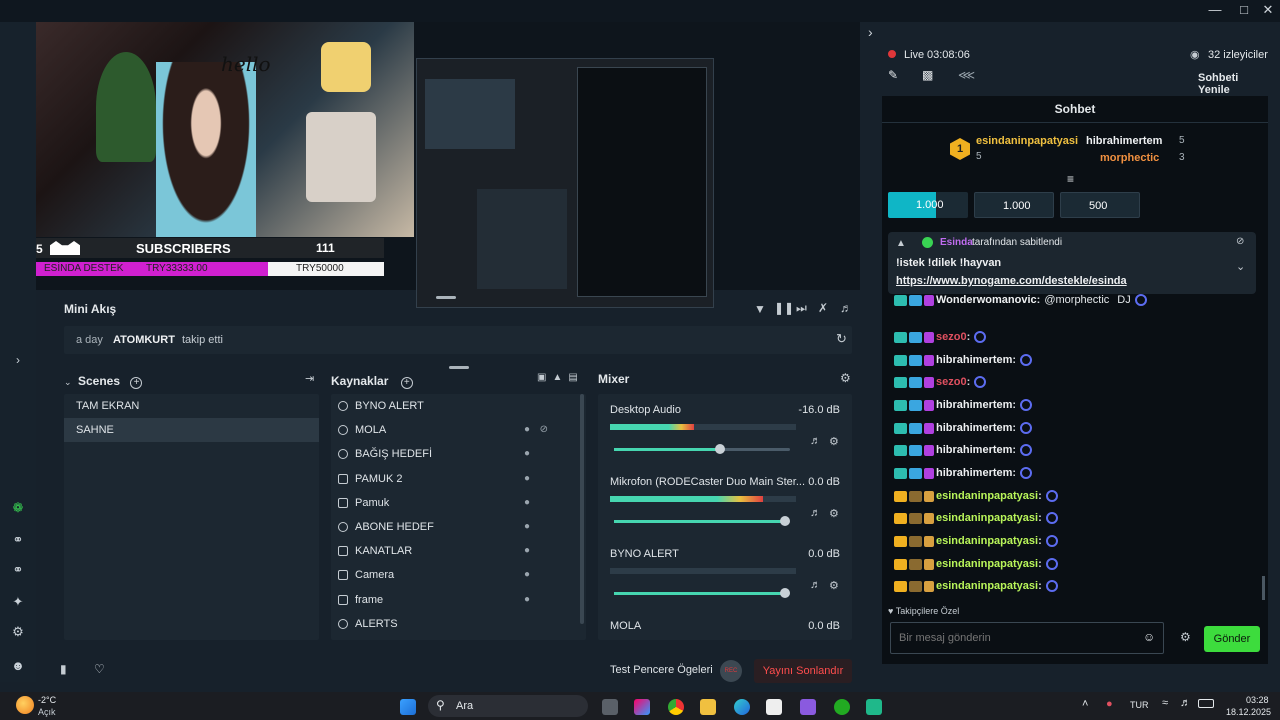  What do you see at coordinates (25, 705) in the screenshot?
I see `weather-icon` at bounding box center [25, 705].